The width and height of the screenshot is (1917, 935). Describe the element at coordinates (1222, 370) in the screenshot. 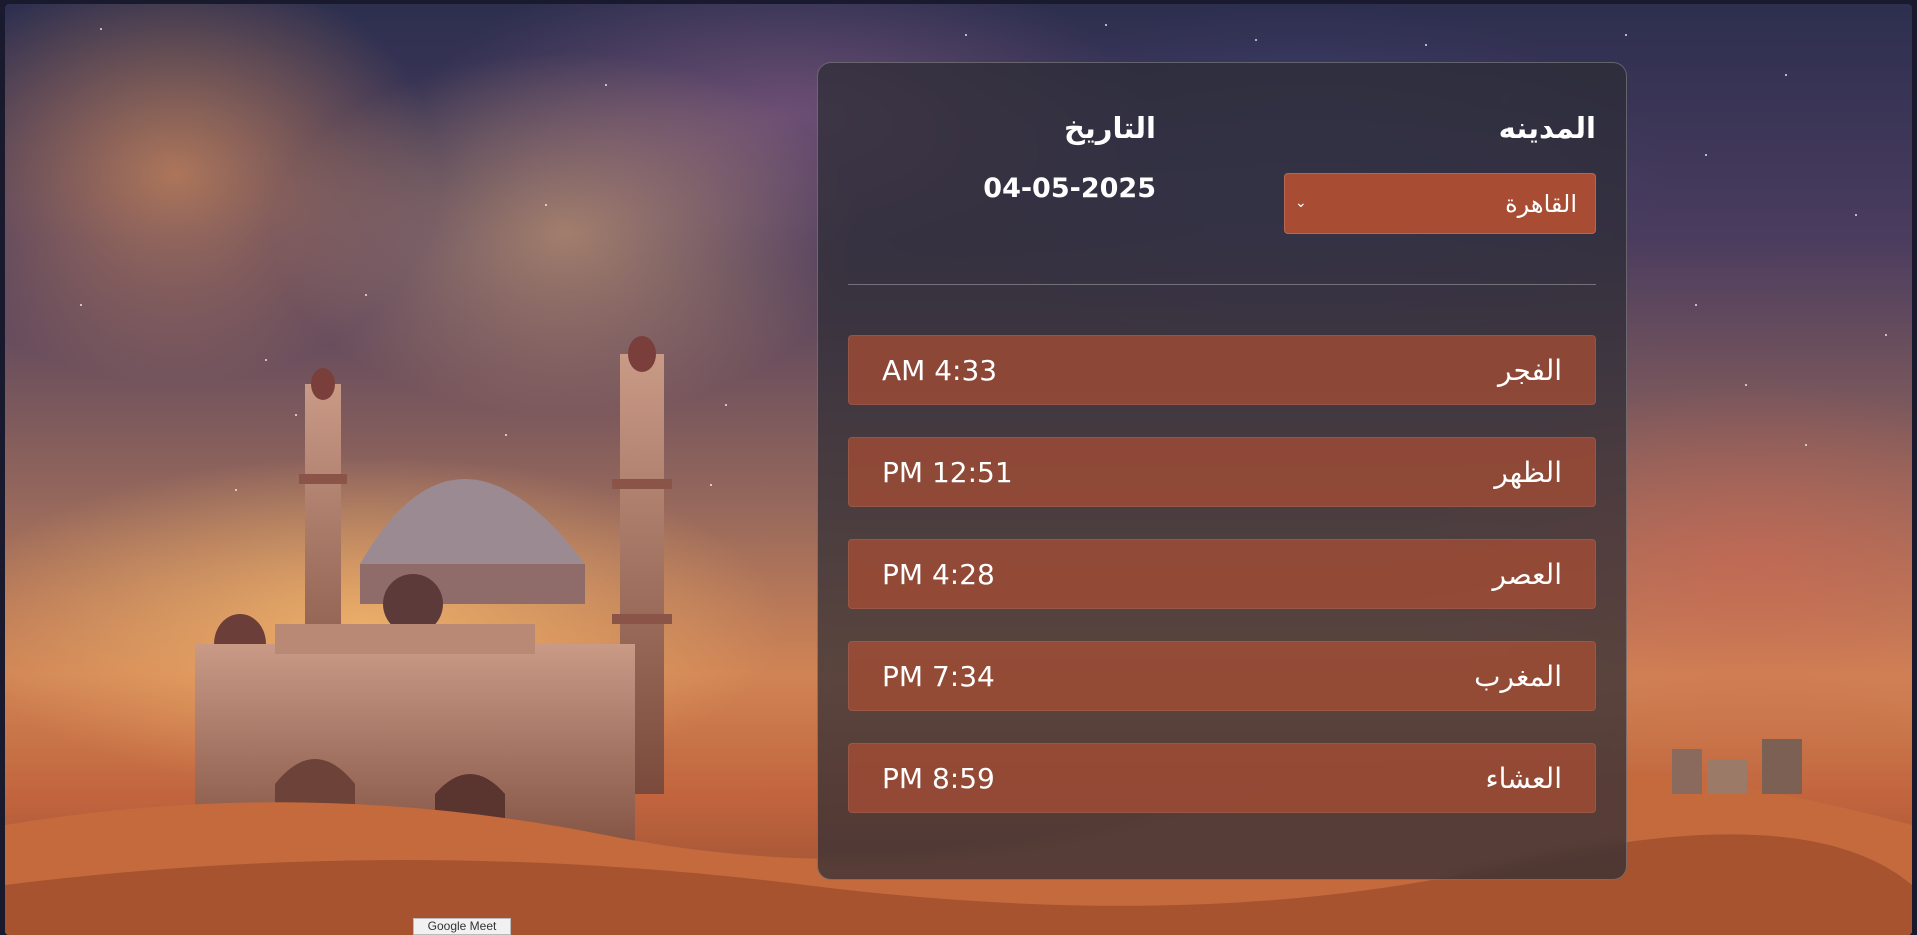

I see `prayer-row-fajr: AM 4:33 الفجر` at that location.